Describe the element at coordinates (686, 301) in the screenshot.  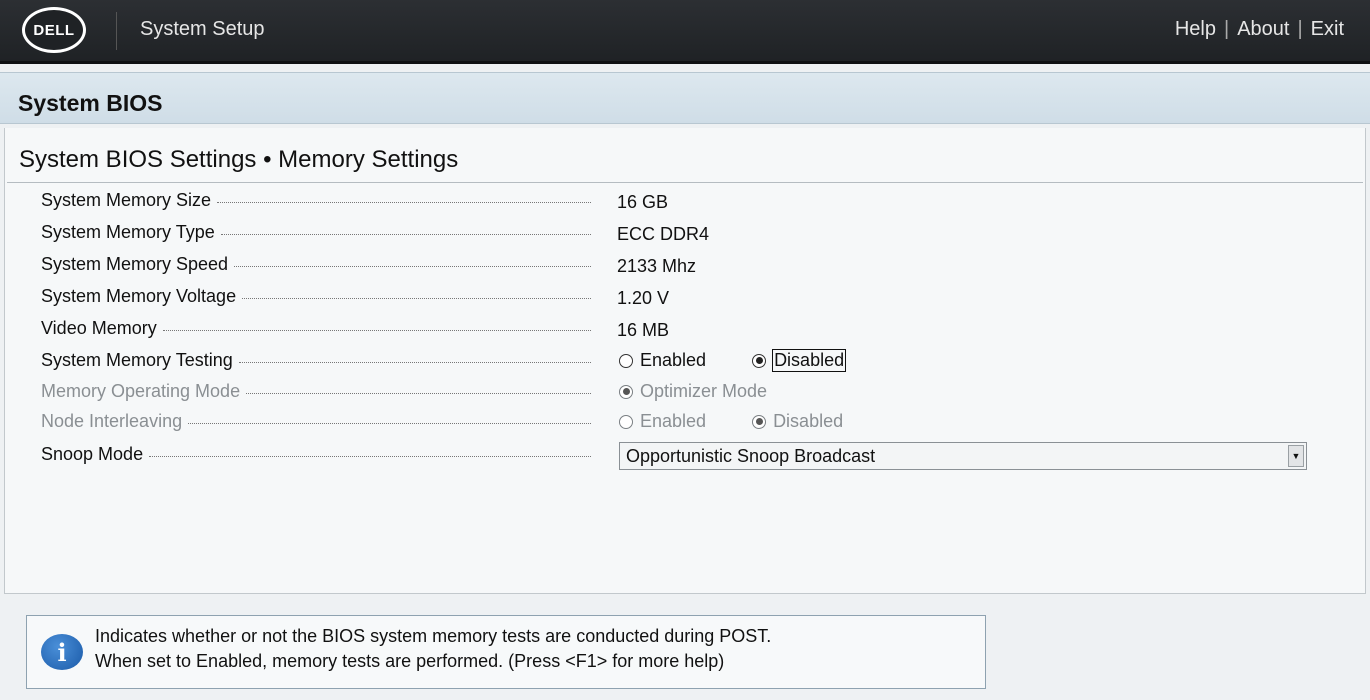
I see `setting-row-memory-voltage: System Memory Voltage 1.20 V` at that location.